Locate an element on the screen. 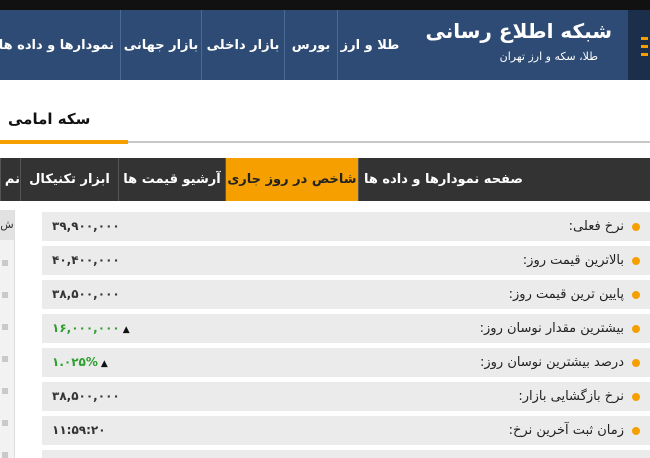 The height and width of the screenshot is (458, 650). tab-price-archive: آرشیو قیمت ها is located at coordinates (171, 179).